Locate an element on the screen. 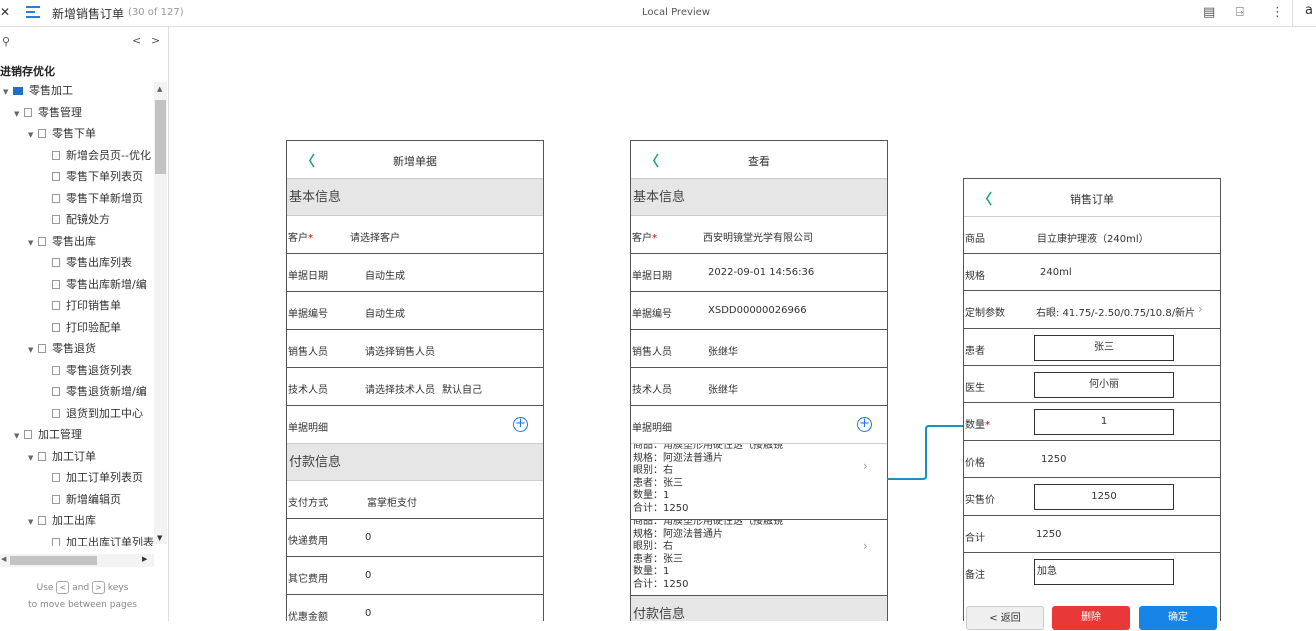  tree-item: 打印销售单 is located at coordinates (81, 305).